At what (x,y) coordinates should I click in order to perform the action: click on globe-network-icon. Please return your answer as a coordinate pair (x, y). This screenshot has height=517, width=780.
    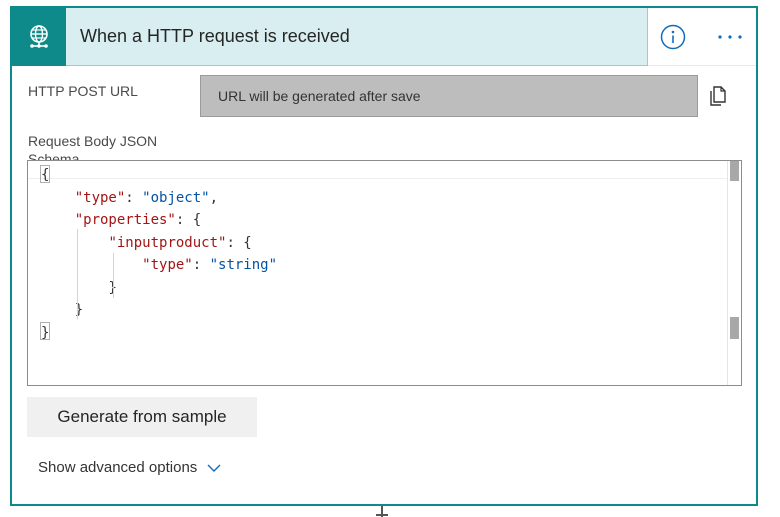
    Looking at the image, I should click on (39, 36).